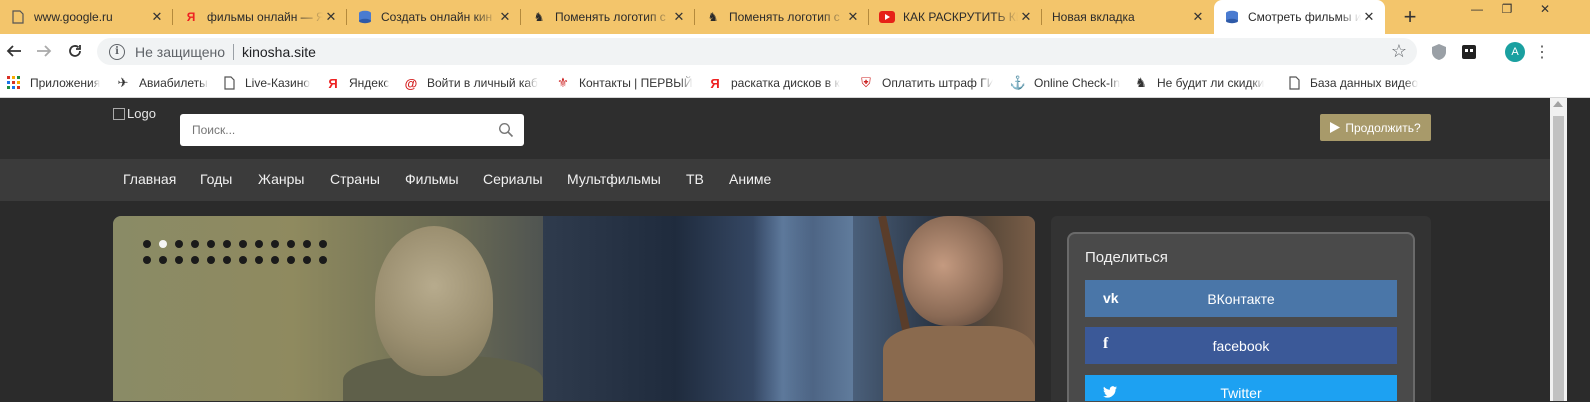  I want to click on nav-films: Фильмы, so click(432, 179).